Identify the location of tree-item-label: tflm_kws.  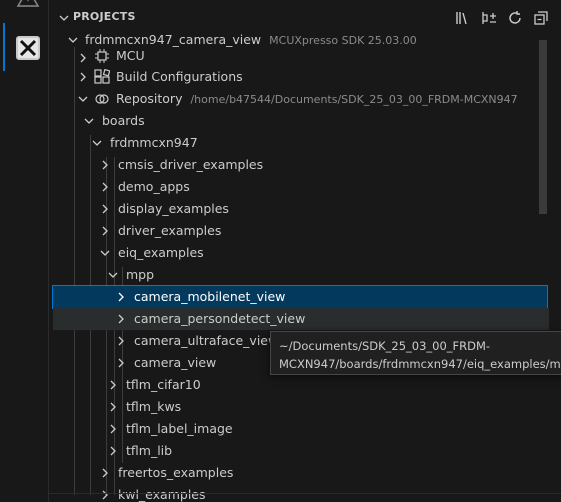
(154, 406).